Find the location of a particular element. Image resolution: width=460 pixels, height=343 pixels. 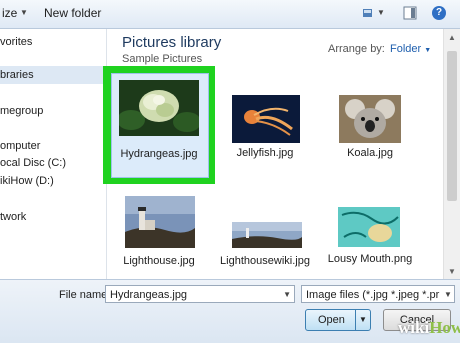

open-chevron-down-icon: ▼ is located at coordinates (363, 319).